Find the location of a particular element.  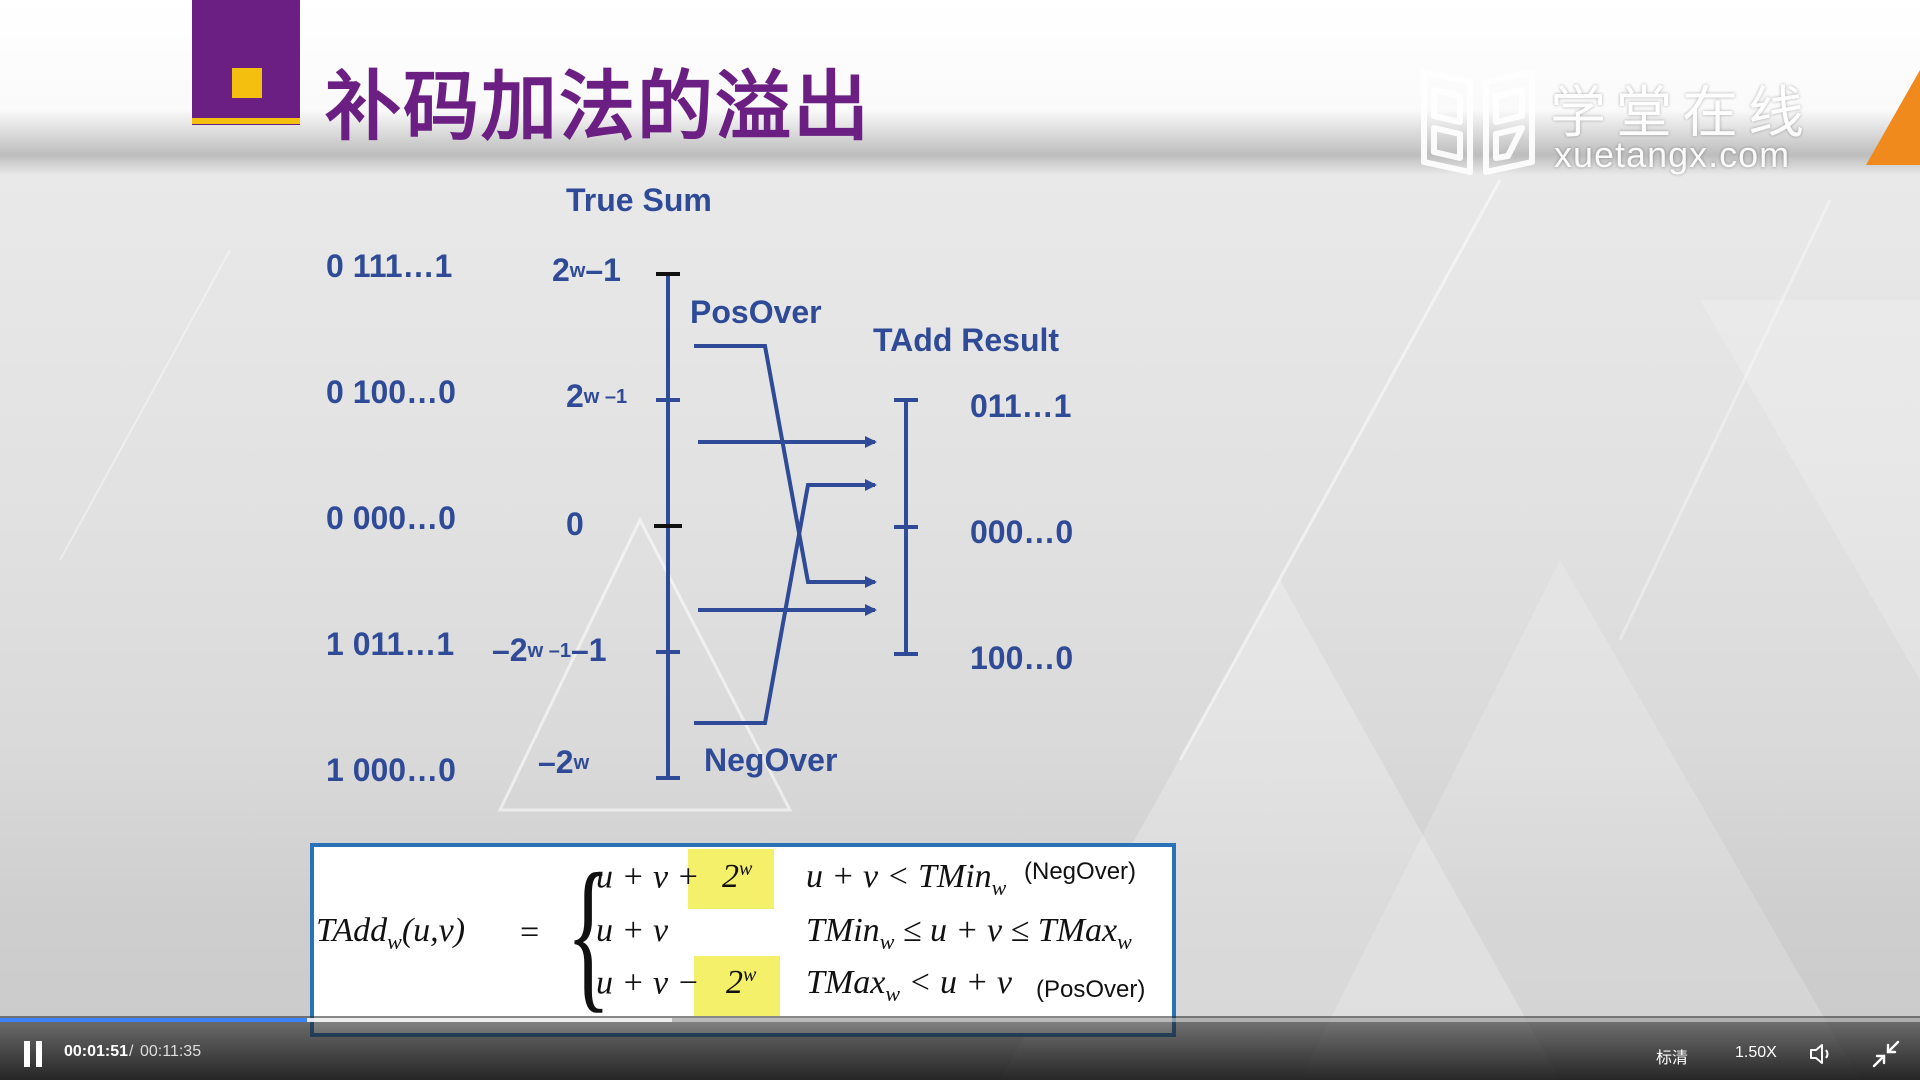

exit-fullscreen-icon is located at coordinates (1886, 1054).